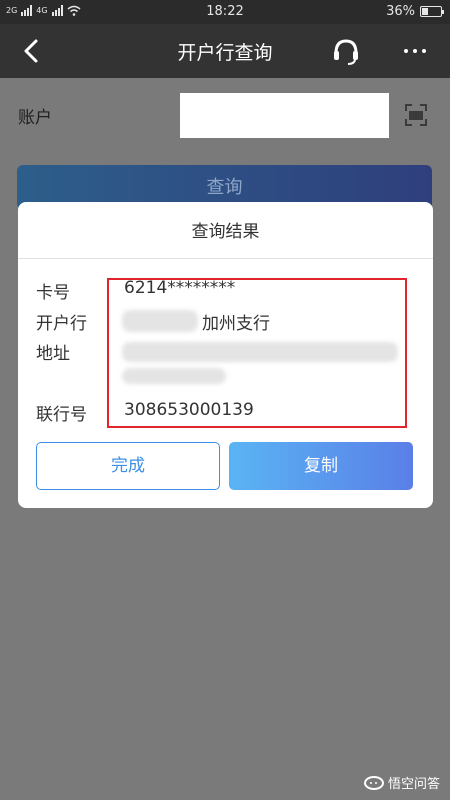 This screenshot has width=450, height=800. Describe the element at coordinates (321, 466) in the screenshot. I see `copy-button: 复制` at that location.